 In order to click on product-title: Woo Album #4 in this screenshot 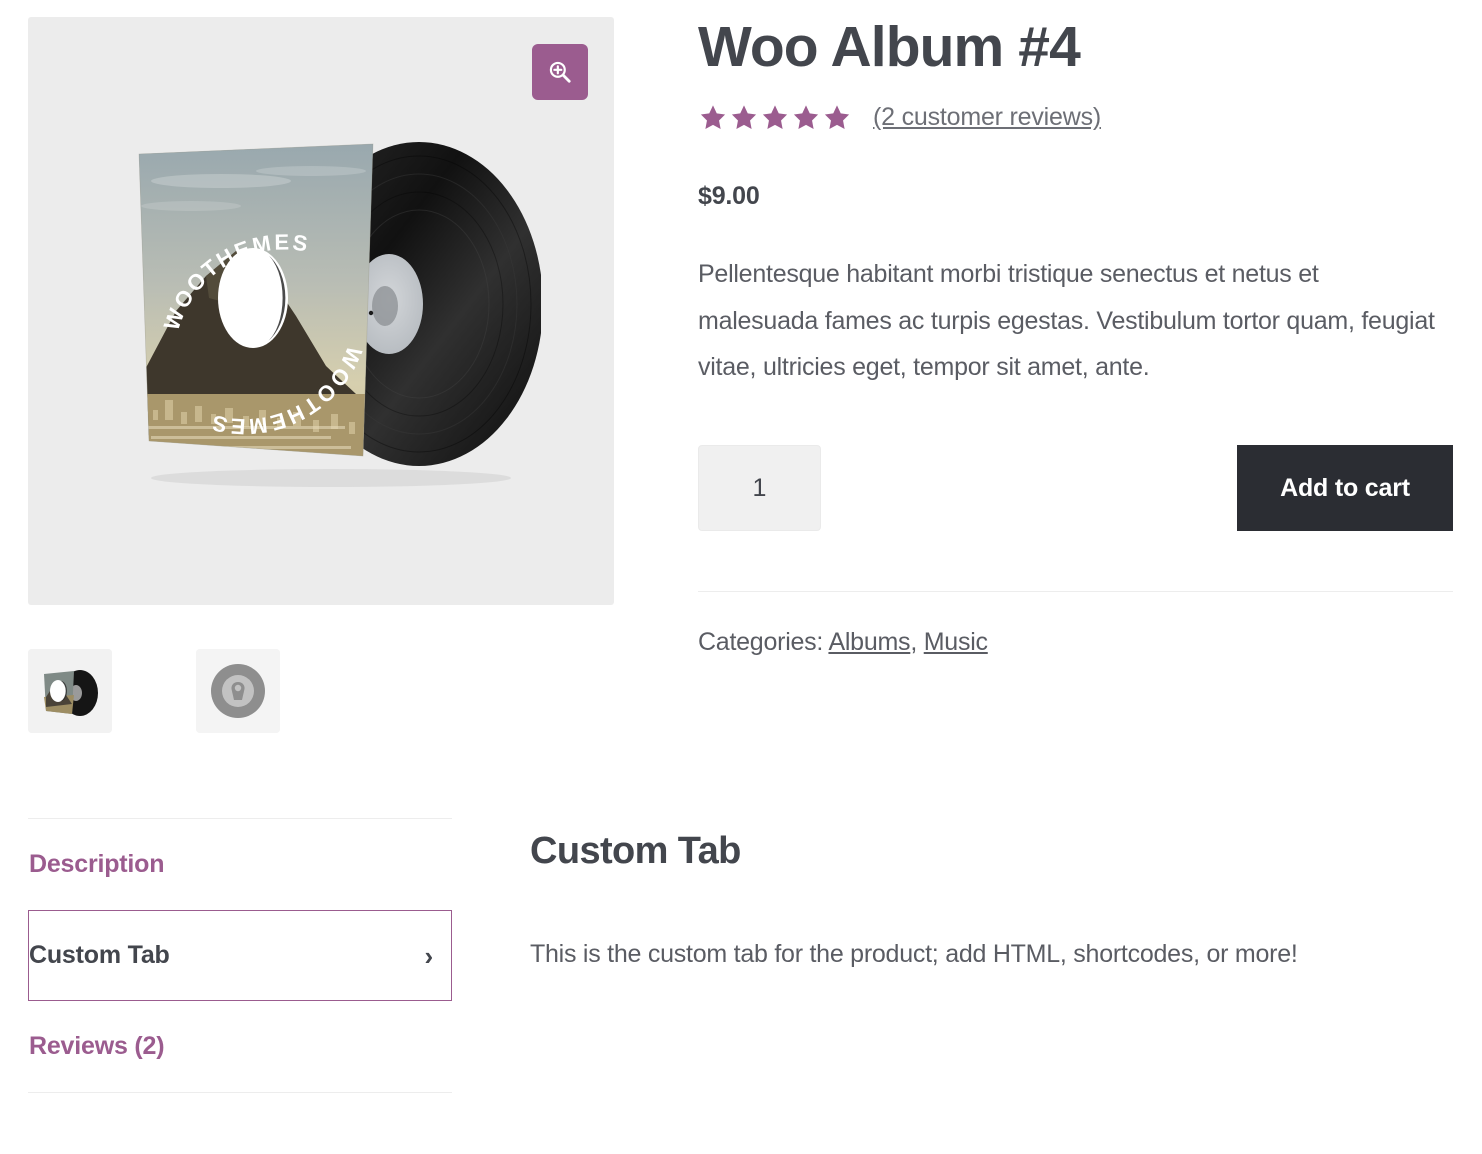, I will do `click(889, 47)`.